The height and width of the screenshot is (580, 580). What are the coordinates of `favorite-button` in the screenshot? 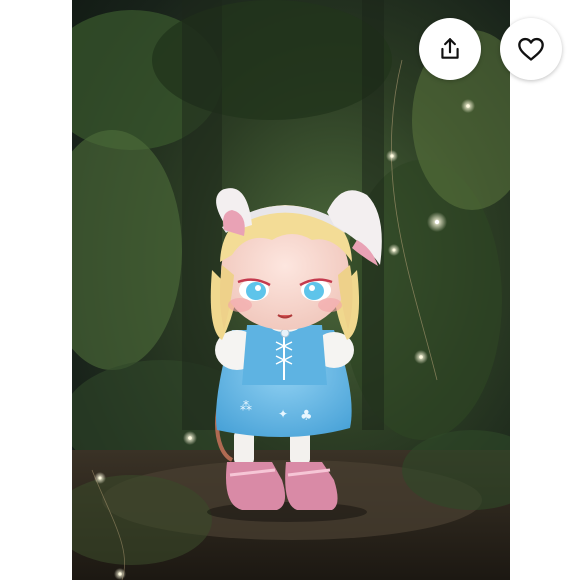 It's located at (531, 49).